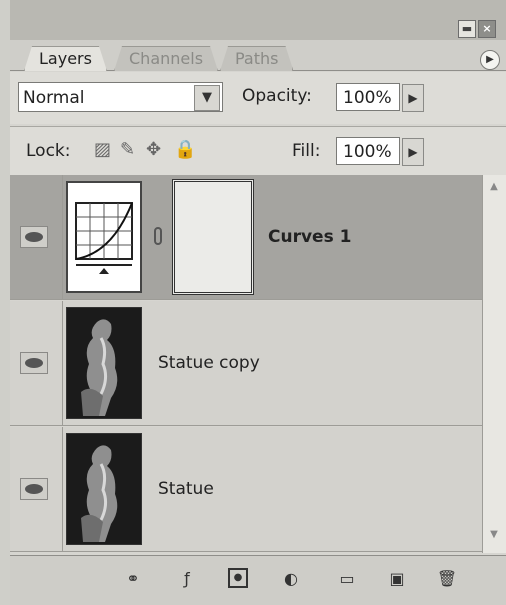  Describe the element at coordinates (277, 96) in the screenshot. I see `opacity-label: Opacity:` at that location.